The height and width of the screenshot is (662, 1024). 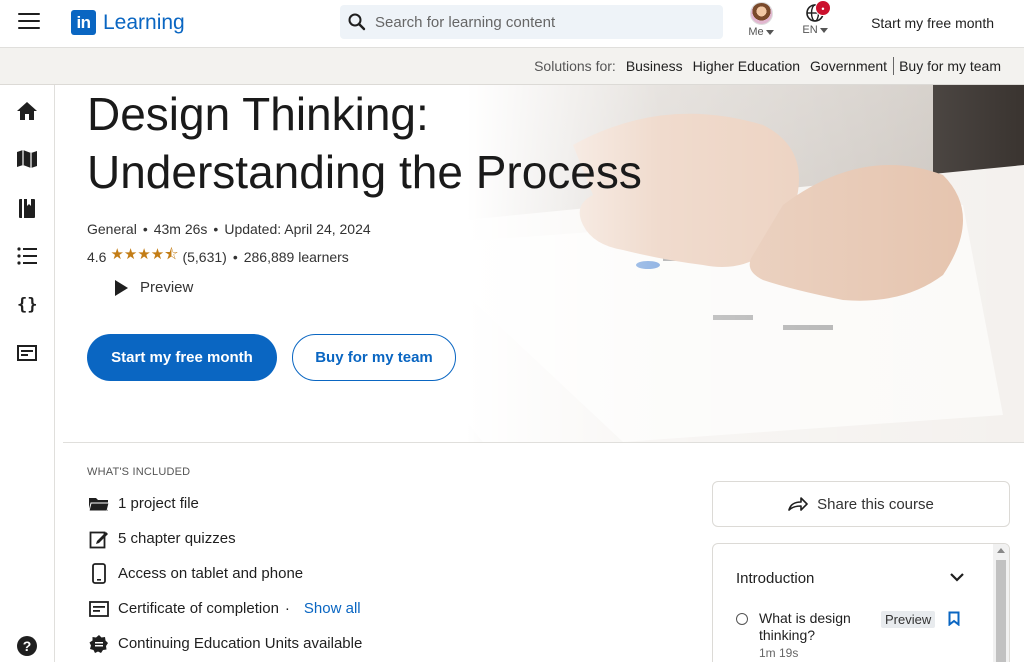 I want to click on rating-value: 4.6, so click(x=97, y=256).